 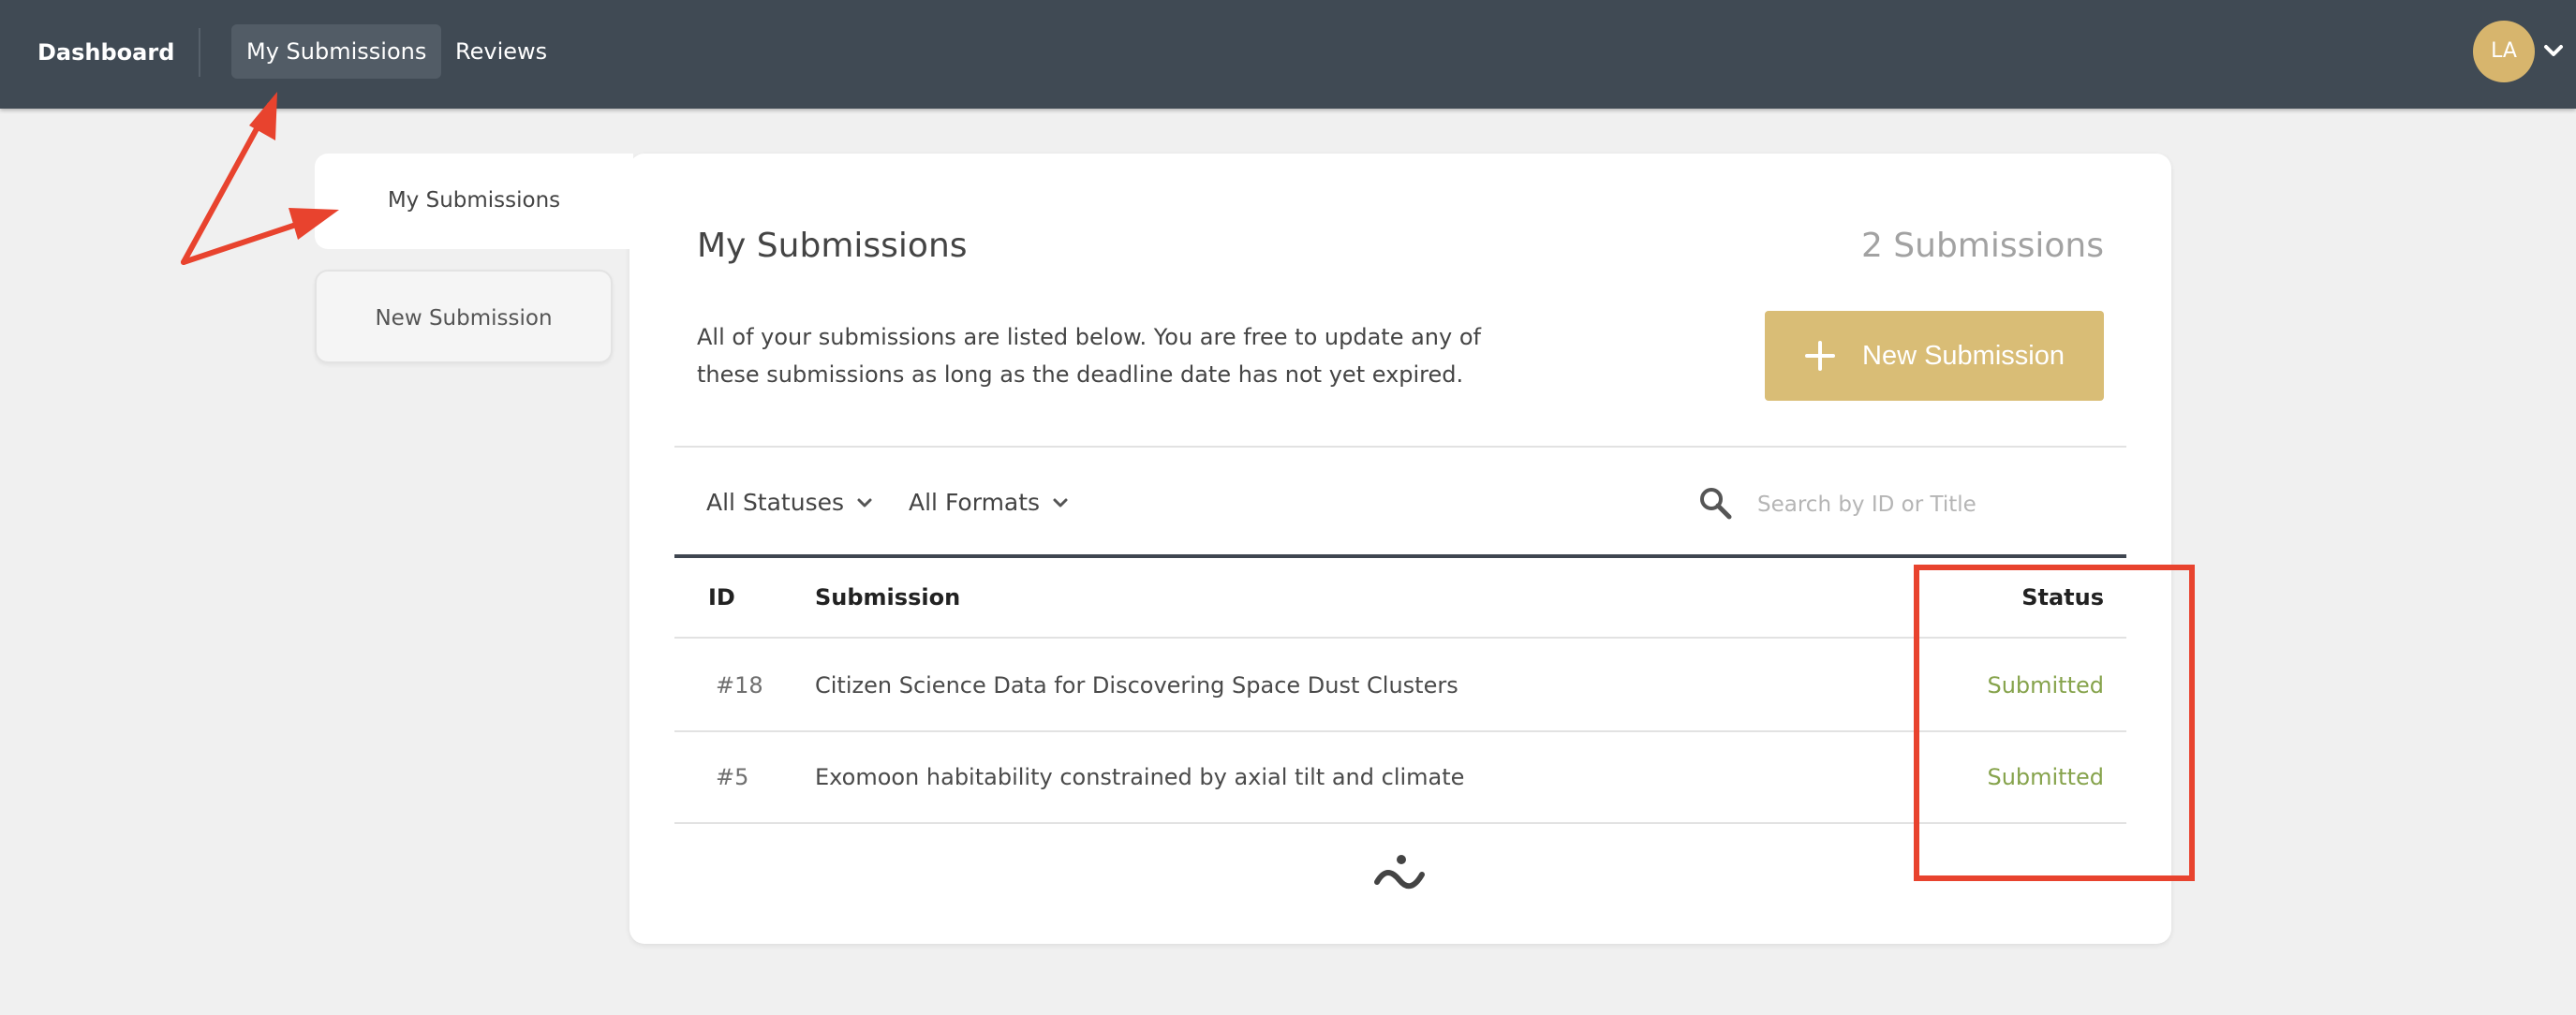 I want to click on status-filter-label: All Statuses, so click(x=776, y=503).